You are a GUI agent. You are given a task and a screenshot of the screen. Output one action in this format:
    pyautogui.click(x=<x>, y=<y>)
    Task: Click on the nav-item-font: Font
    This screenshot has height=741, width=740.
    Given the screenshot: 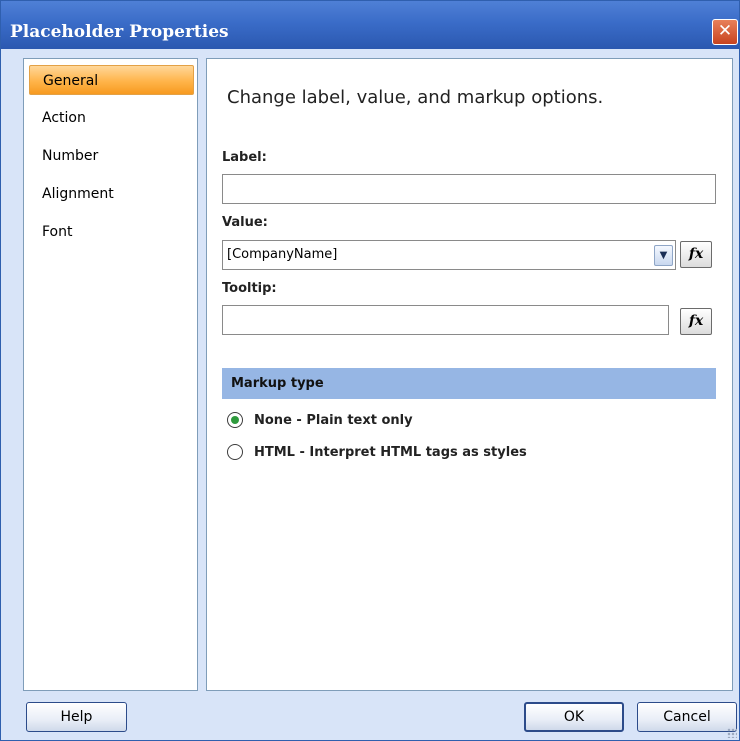 What is the action you would take?
    pyautogui.click(x=111, y=232)
    